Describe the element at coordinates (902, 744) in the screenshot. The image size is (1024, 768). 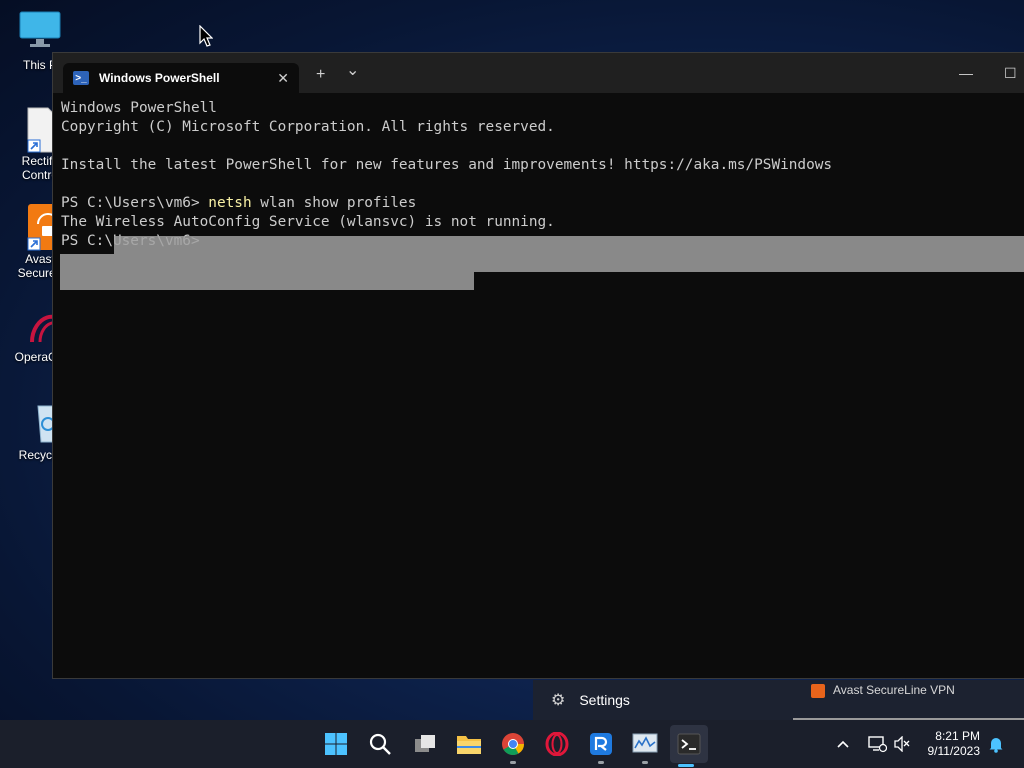
I see `volume-muted-icon` at that location.